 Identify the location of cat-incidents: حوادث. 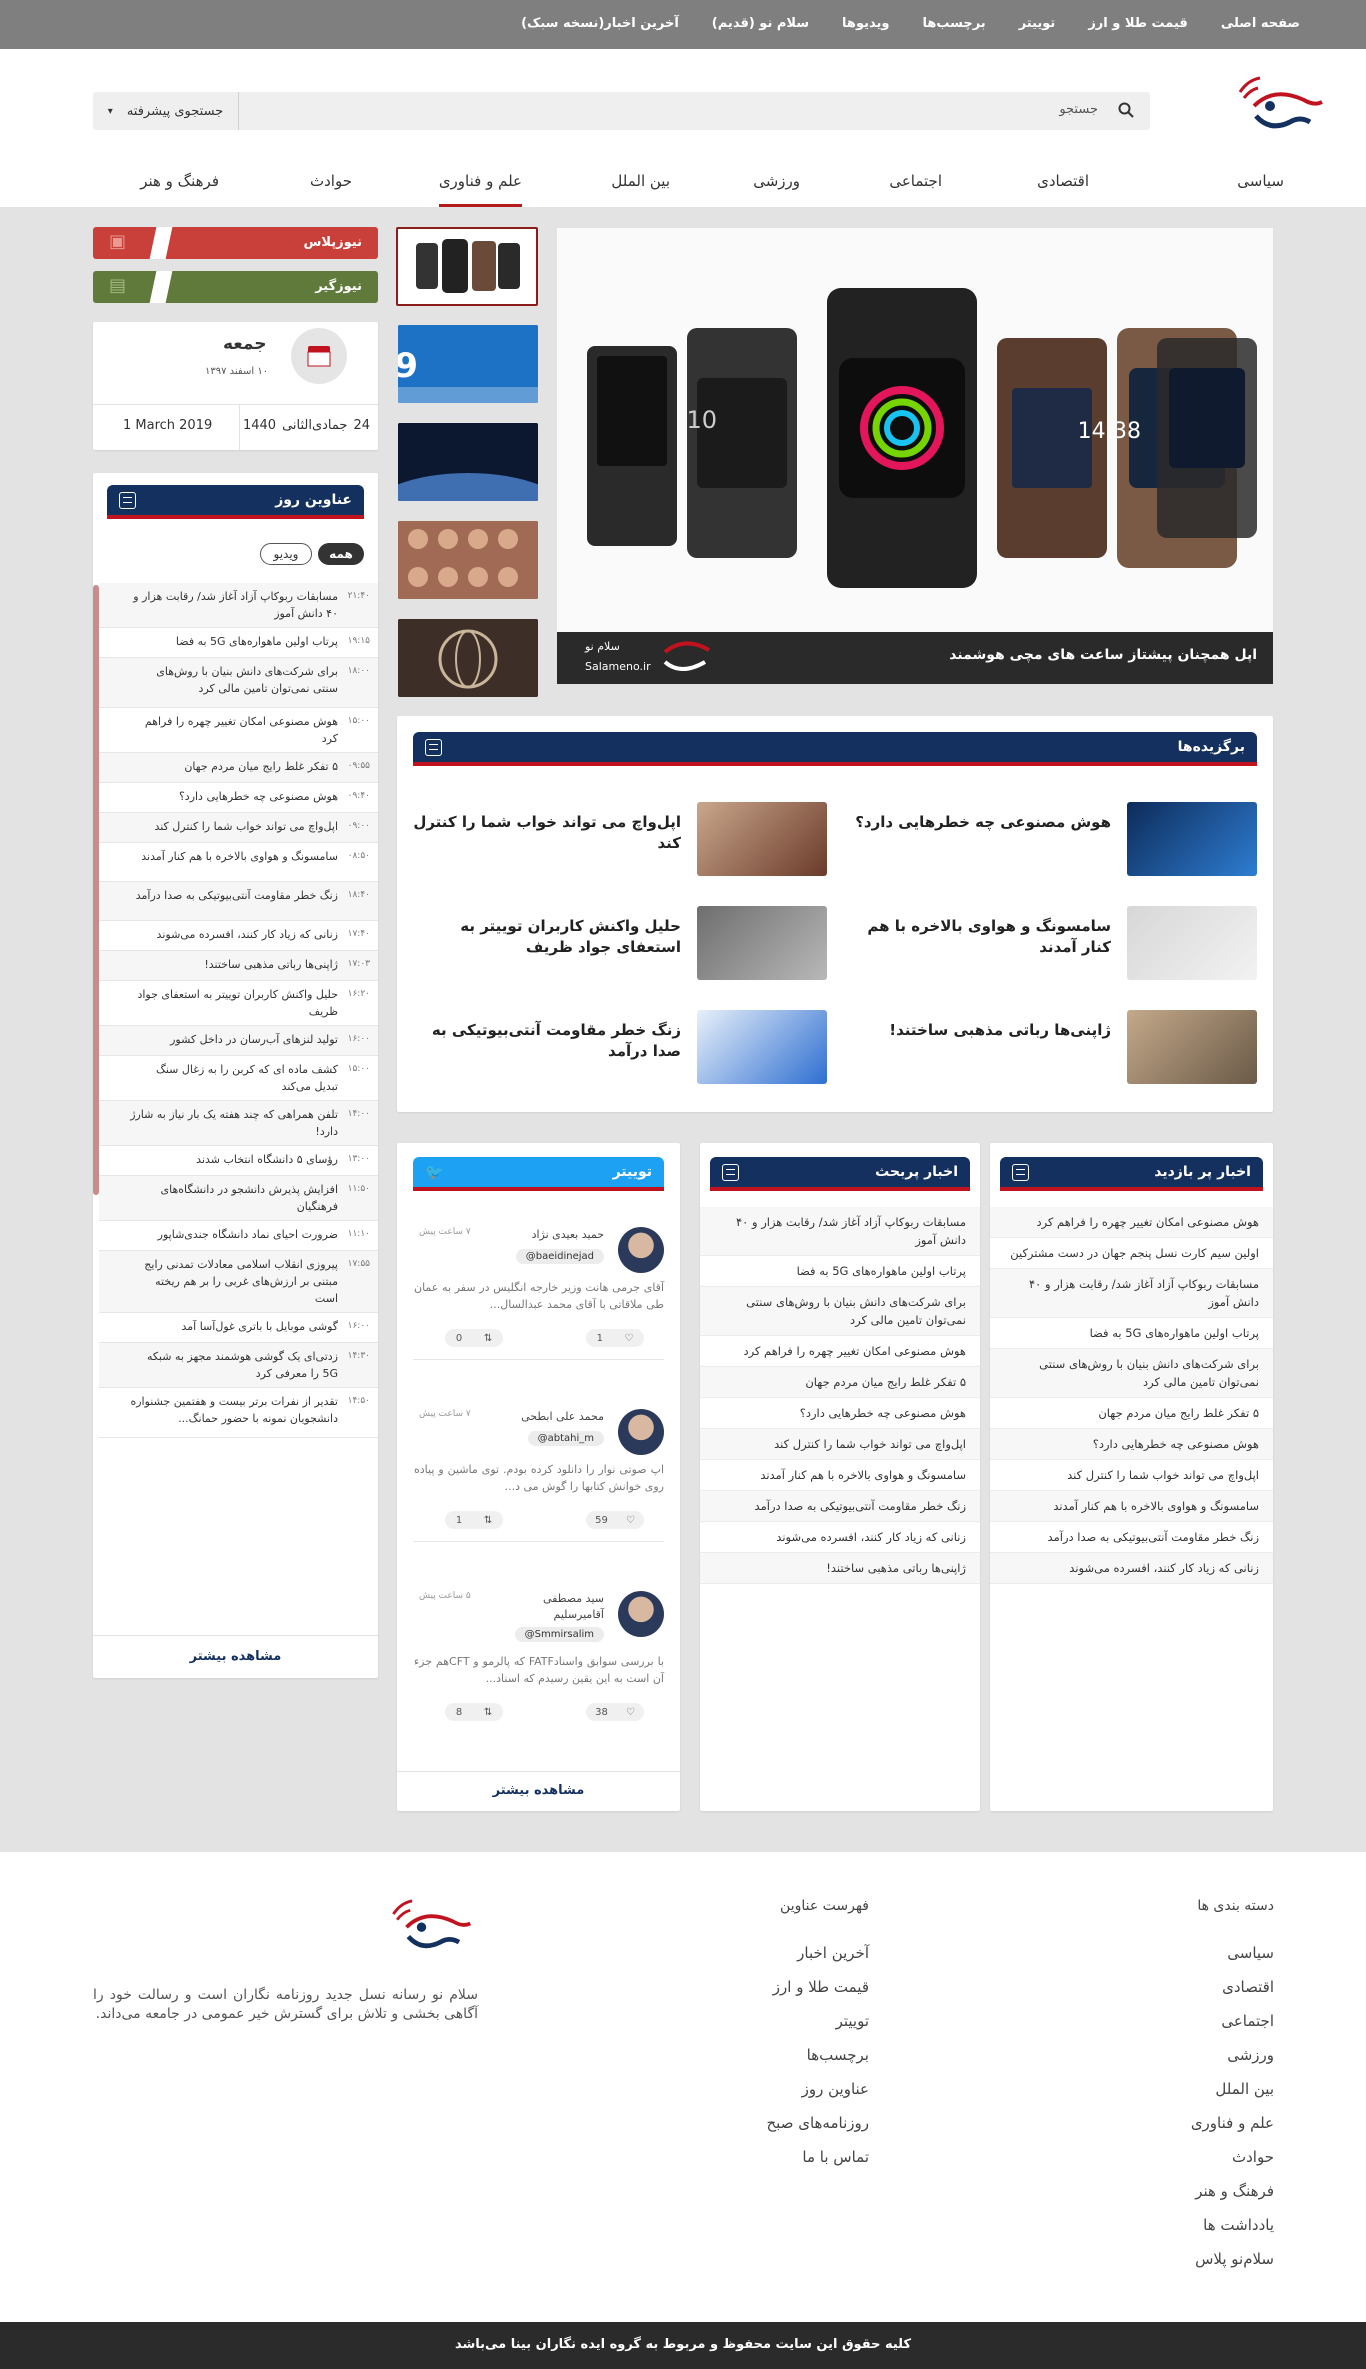
(331, 189).